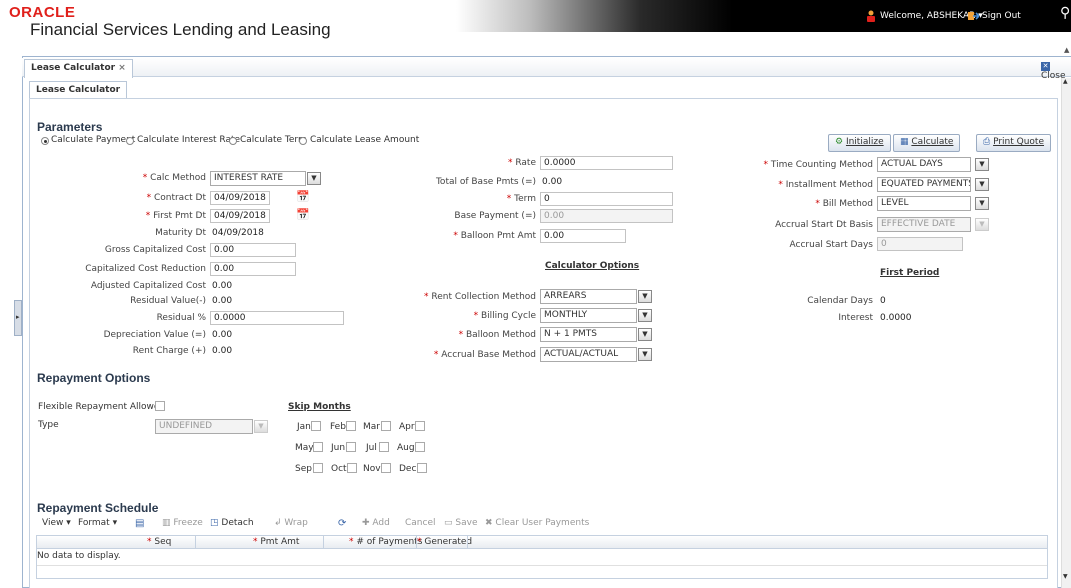  Describe the element at coordinates (214, 523) in the screenshot. I see `detach-icon: ◳` at that location.